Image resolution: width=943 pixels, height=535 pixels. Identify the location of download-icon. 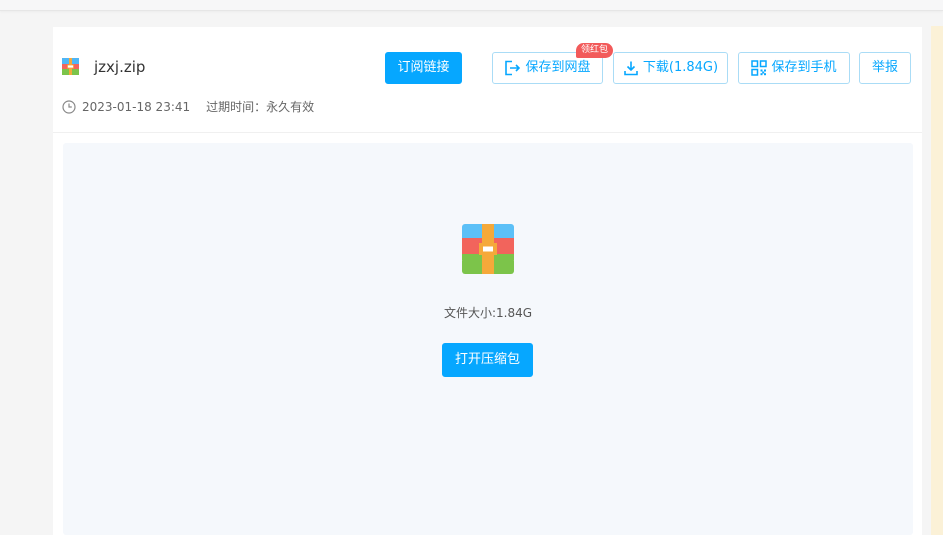
(631, 68).